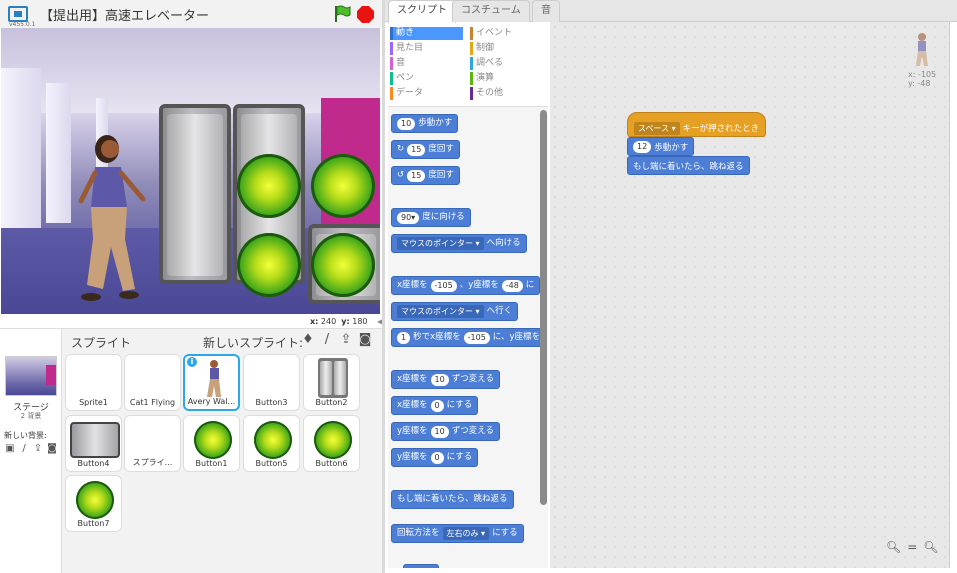 This screenshot has height=573, width=957. I want to click on script-move-value: 12, so click(642, 146).